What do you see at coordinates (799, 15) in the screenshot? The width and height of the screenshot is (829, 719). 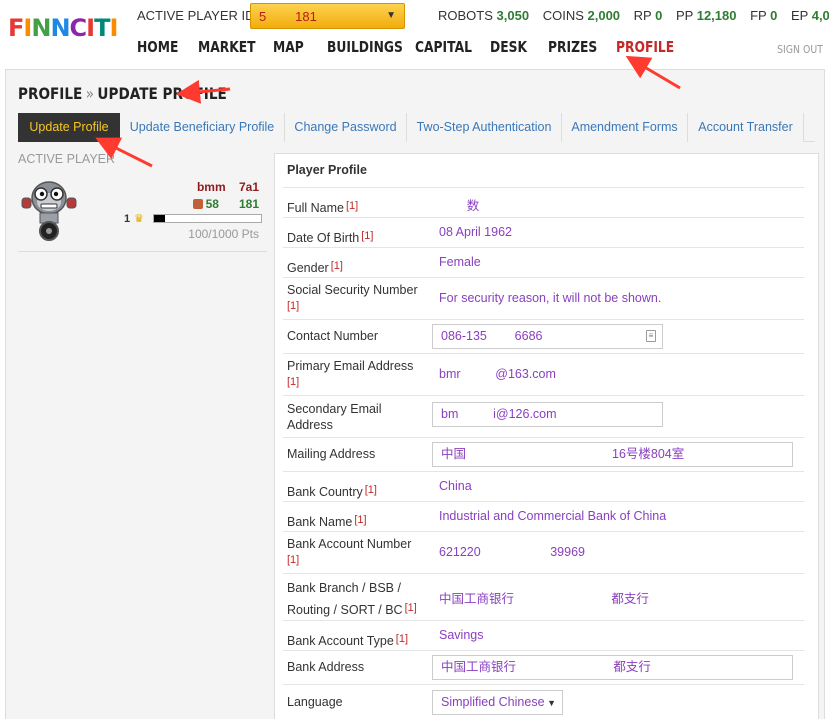 I see `stat-label-ep: EP` at bounding box center [799, 15].